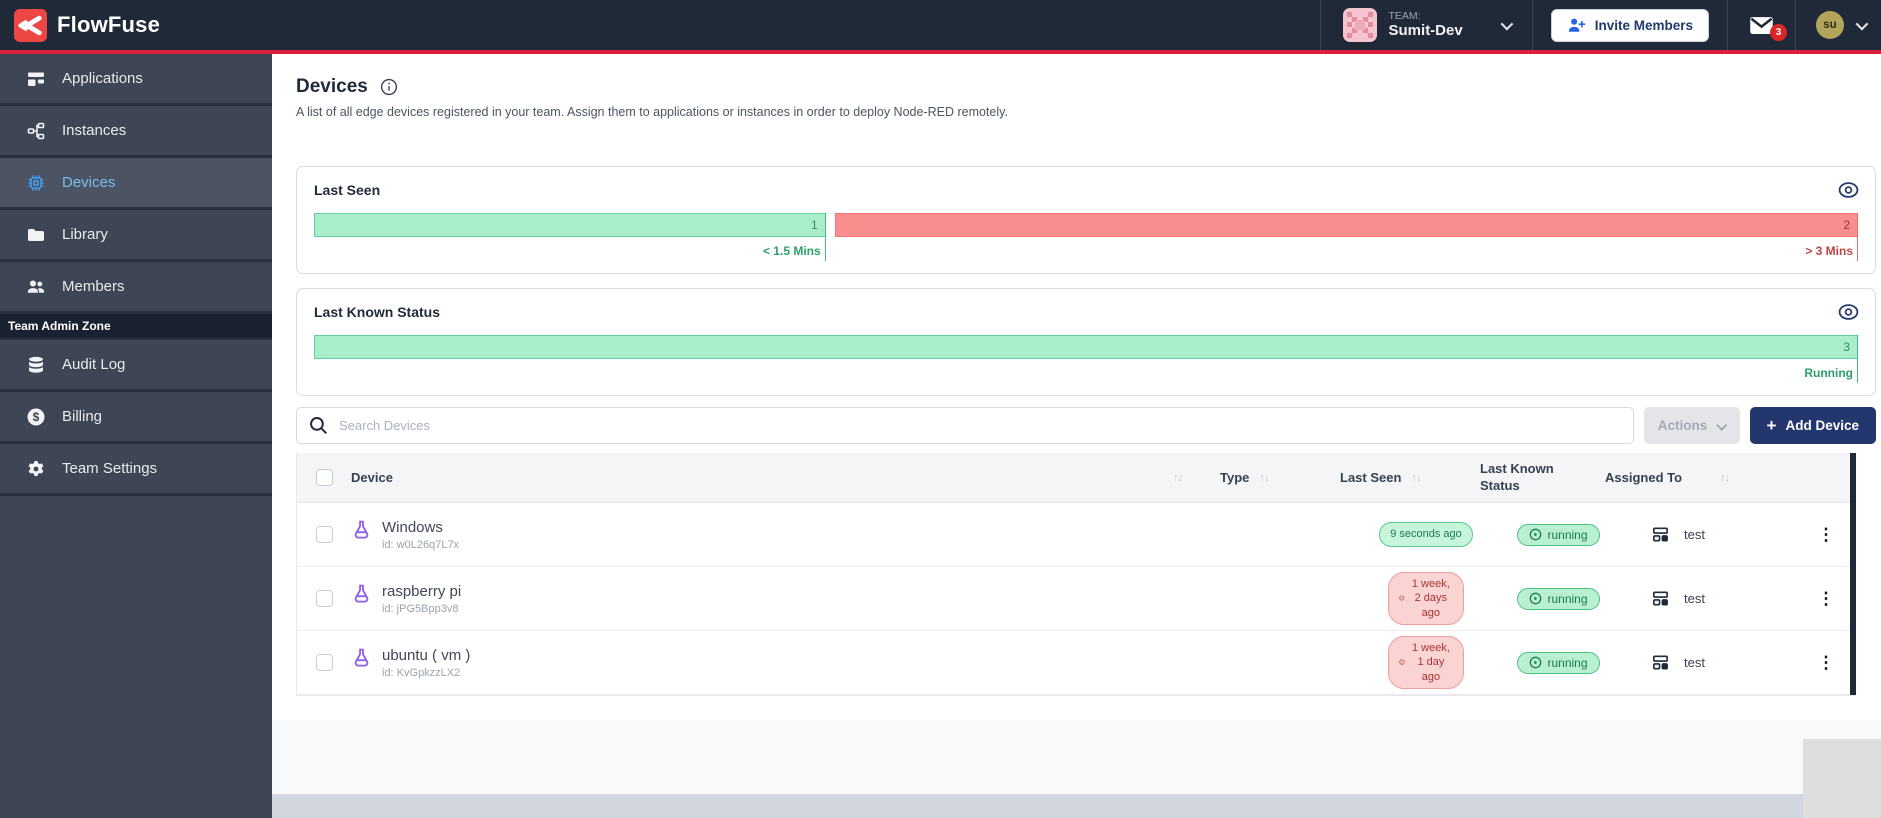 The width and height of the screenshot is (1881, 818). Describe the element at coordinates (1371, 477) in the screenshot. I see `column-header-last-seen: Last Seen` at that location.